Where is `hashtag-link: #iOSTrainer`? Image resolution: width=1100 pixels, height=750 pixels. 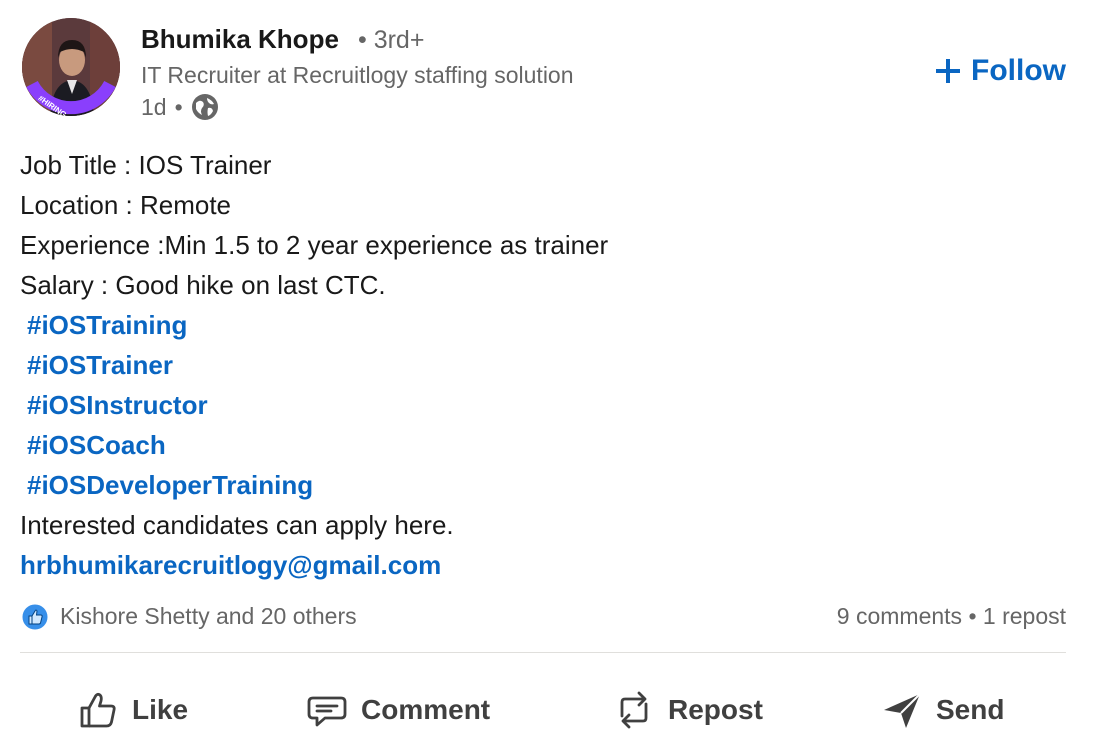 hashtag-link: #iOSTrainer is located at coordinates (96, 365).